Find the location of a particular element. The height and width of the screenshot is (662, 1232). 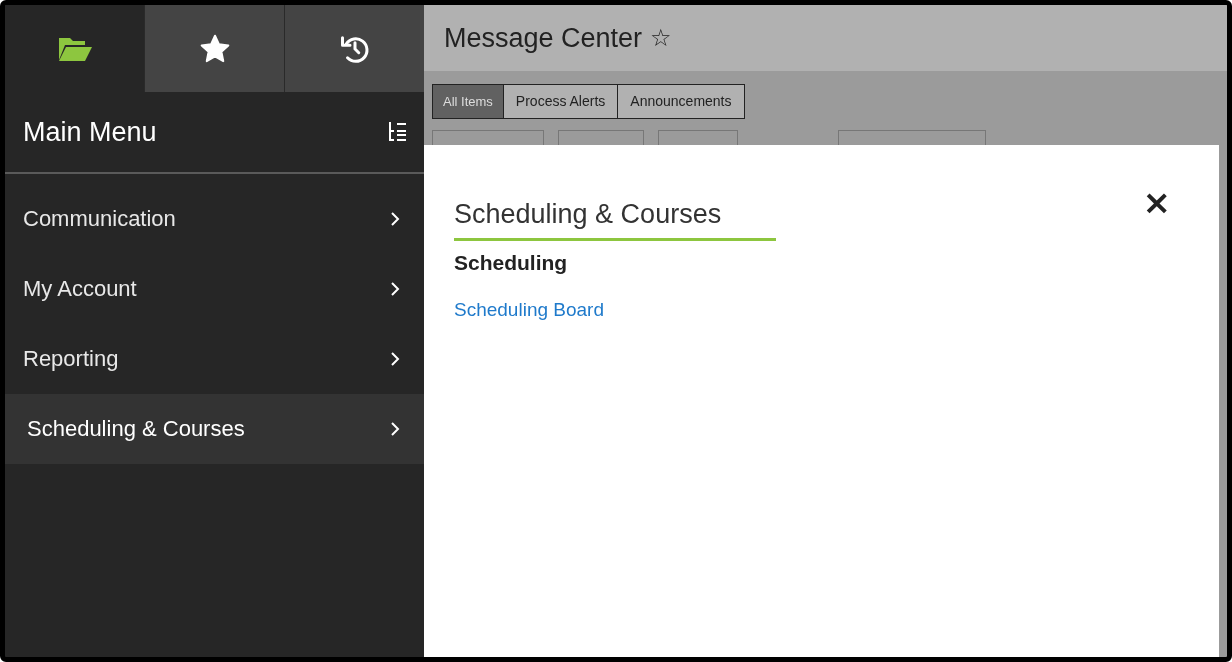

section-heading: Scheduling is located at coordinates (511, 263).